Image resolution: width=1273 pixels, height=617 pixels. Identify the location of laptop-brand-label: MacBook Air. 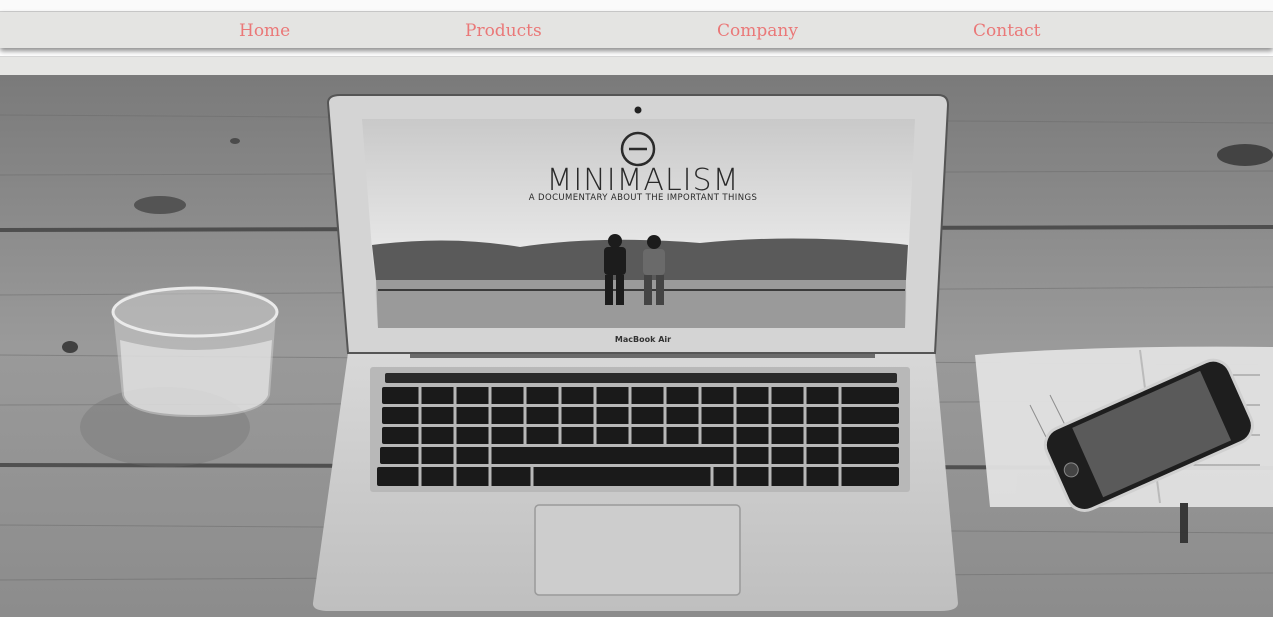
(643, 339).